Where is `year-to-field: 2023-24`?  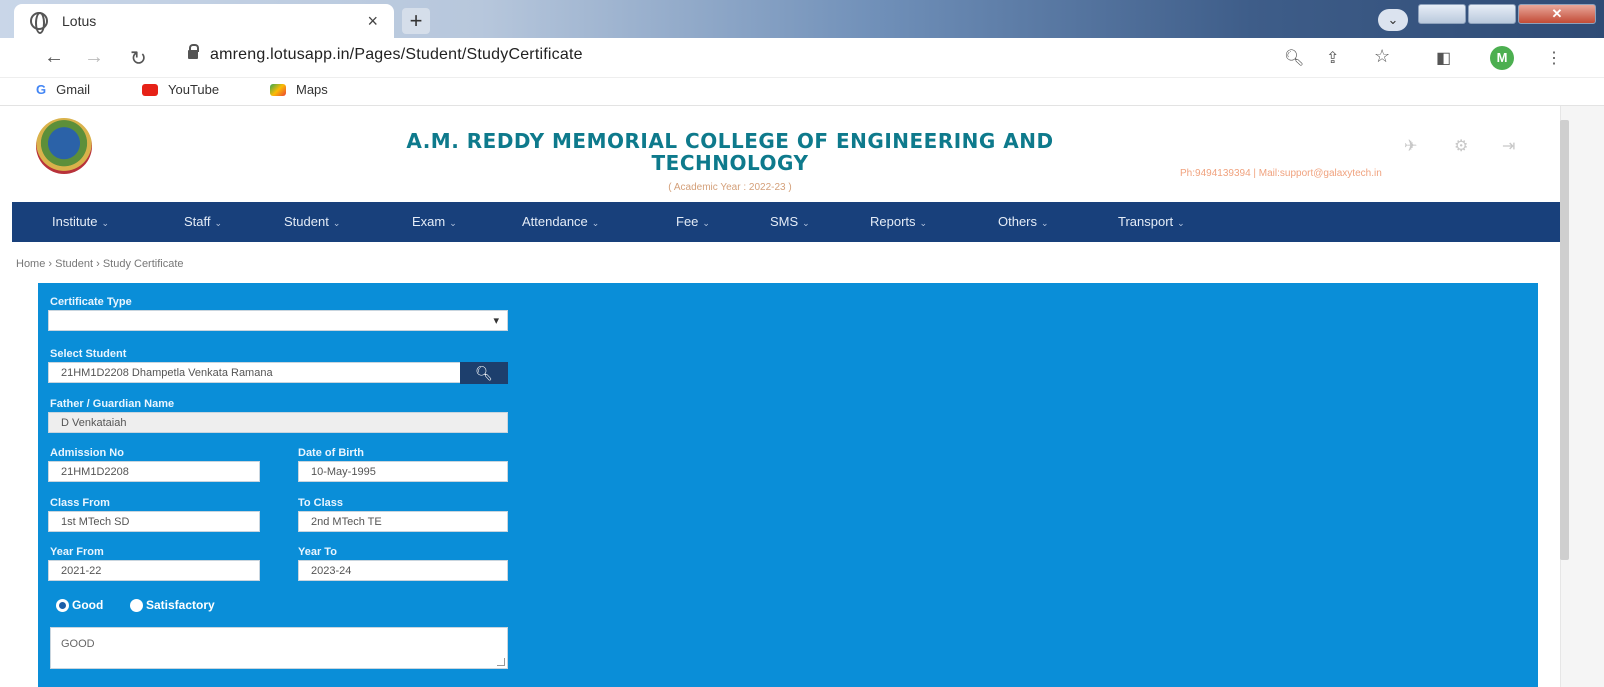
year-to-field: 2023-24 is located at coordinates (403, 570).